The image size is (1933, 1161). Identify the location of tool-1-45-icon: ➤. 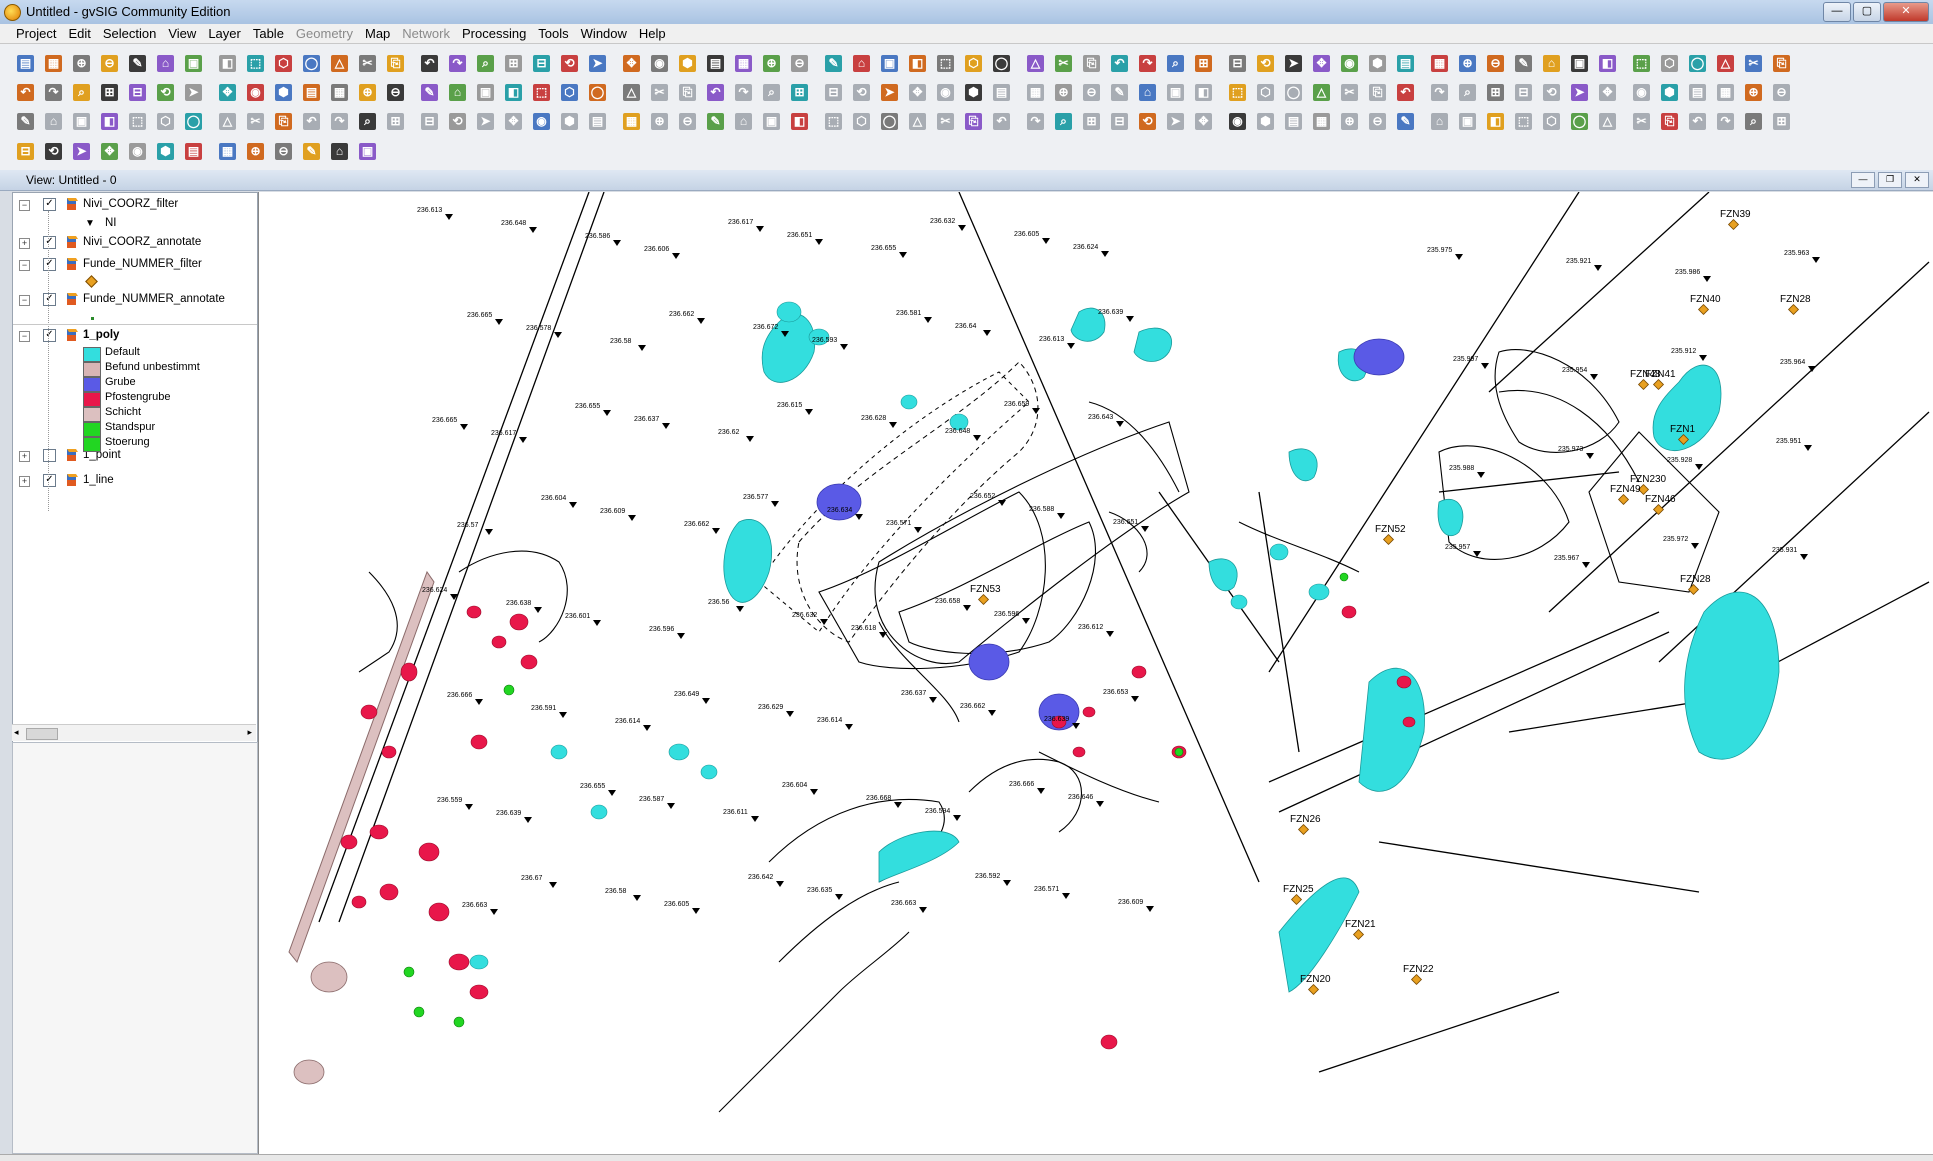
(1293, 63).